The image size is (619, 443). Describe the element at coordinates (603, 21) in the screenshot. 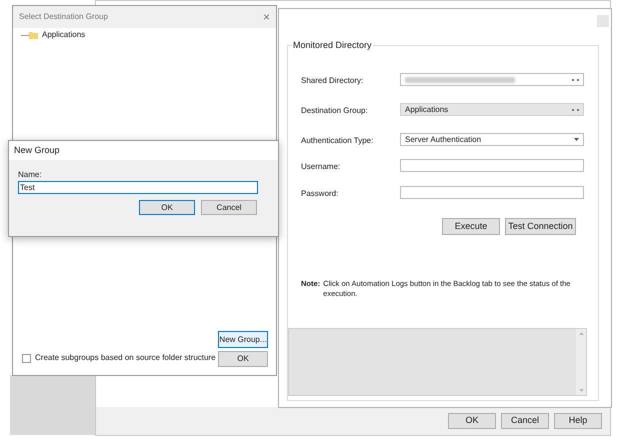

I see `panel-close-button` at that location.